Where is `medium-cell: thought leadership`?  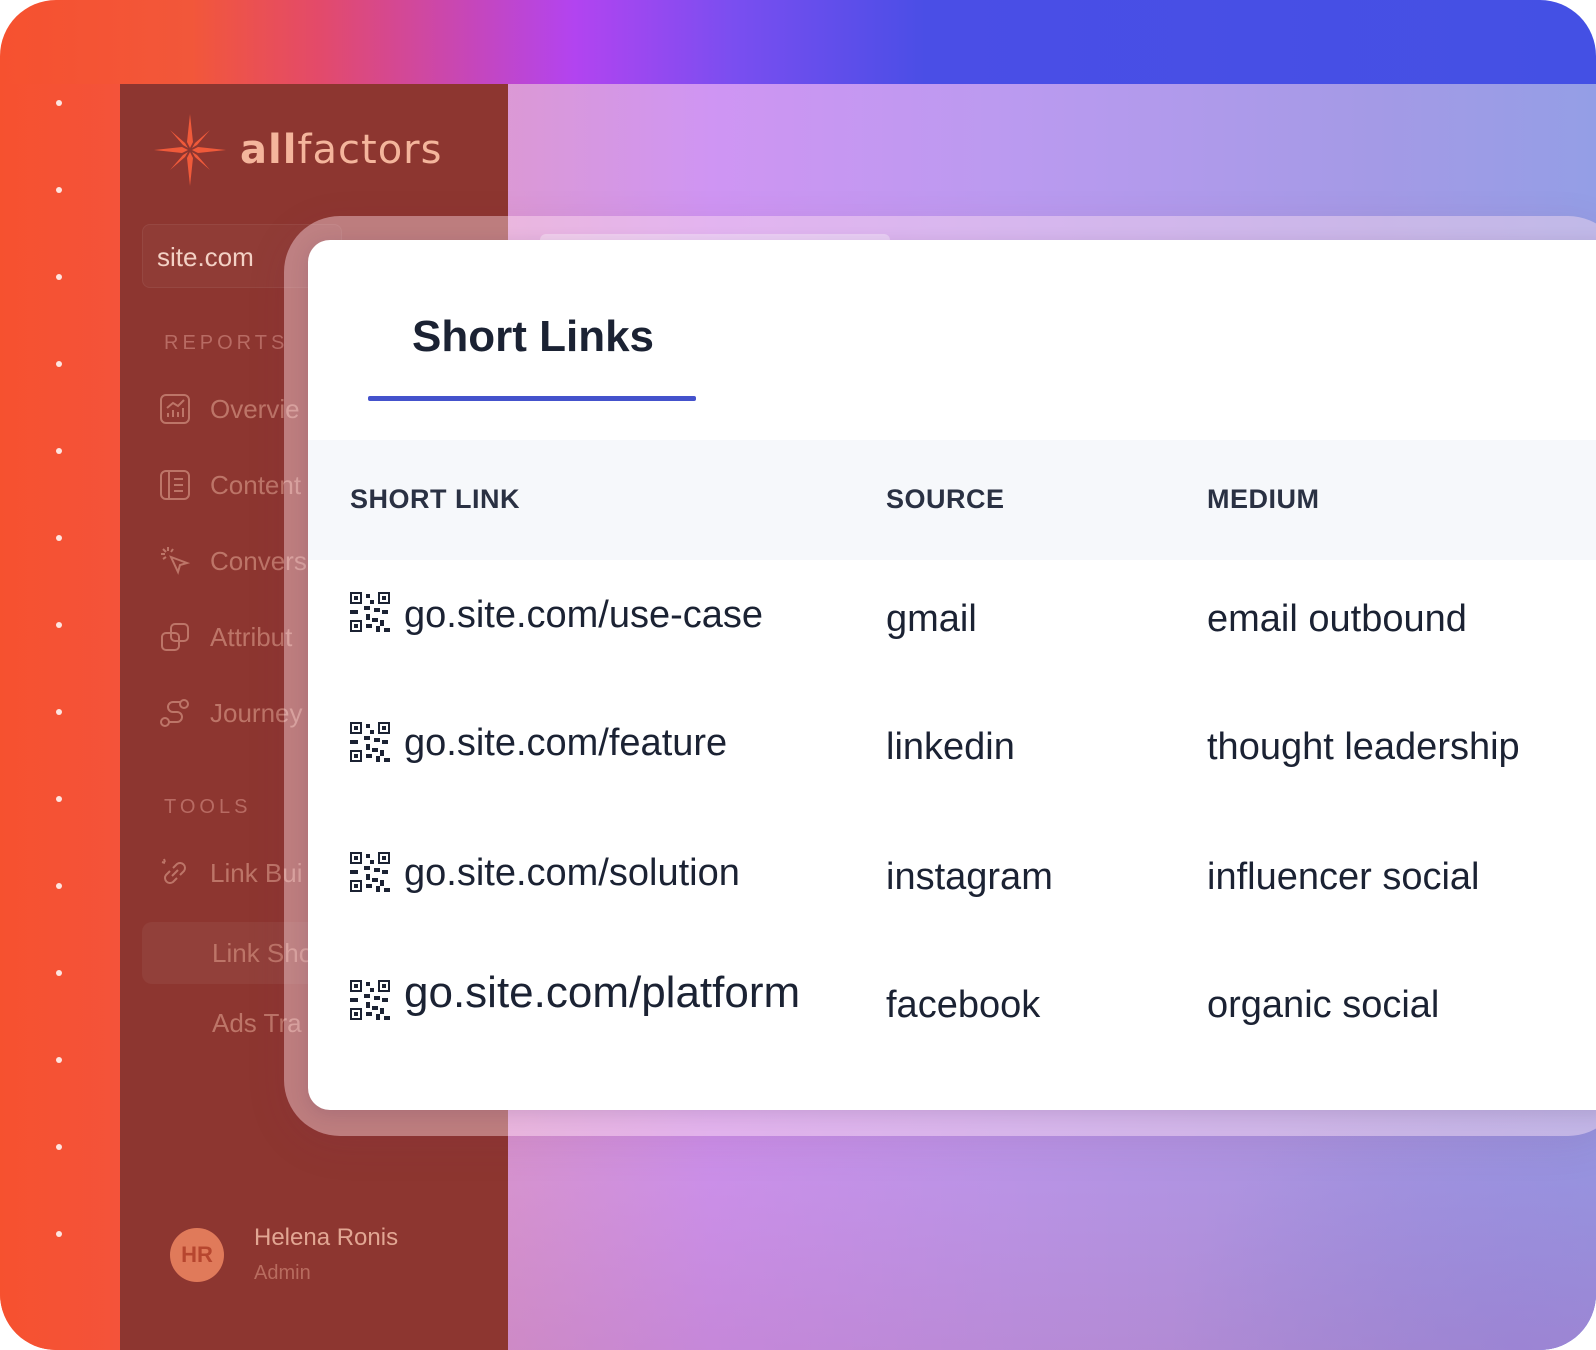 medium-cell: thought leadership is located at coordinates (1363, 747).